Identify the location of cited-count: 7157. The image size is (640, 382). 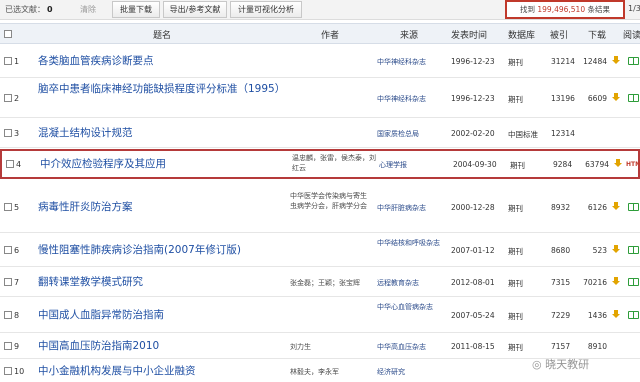
(560, 346).